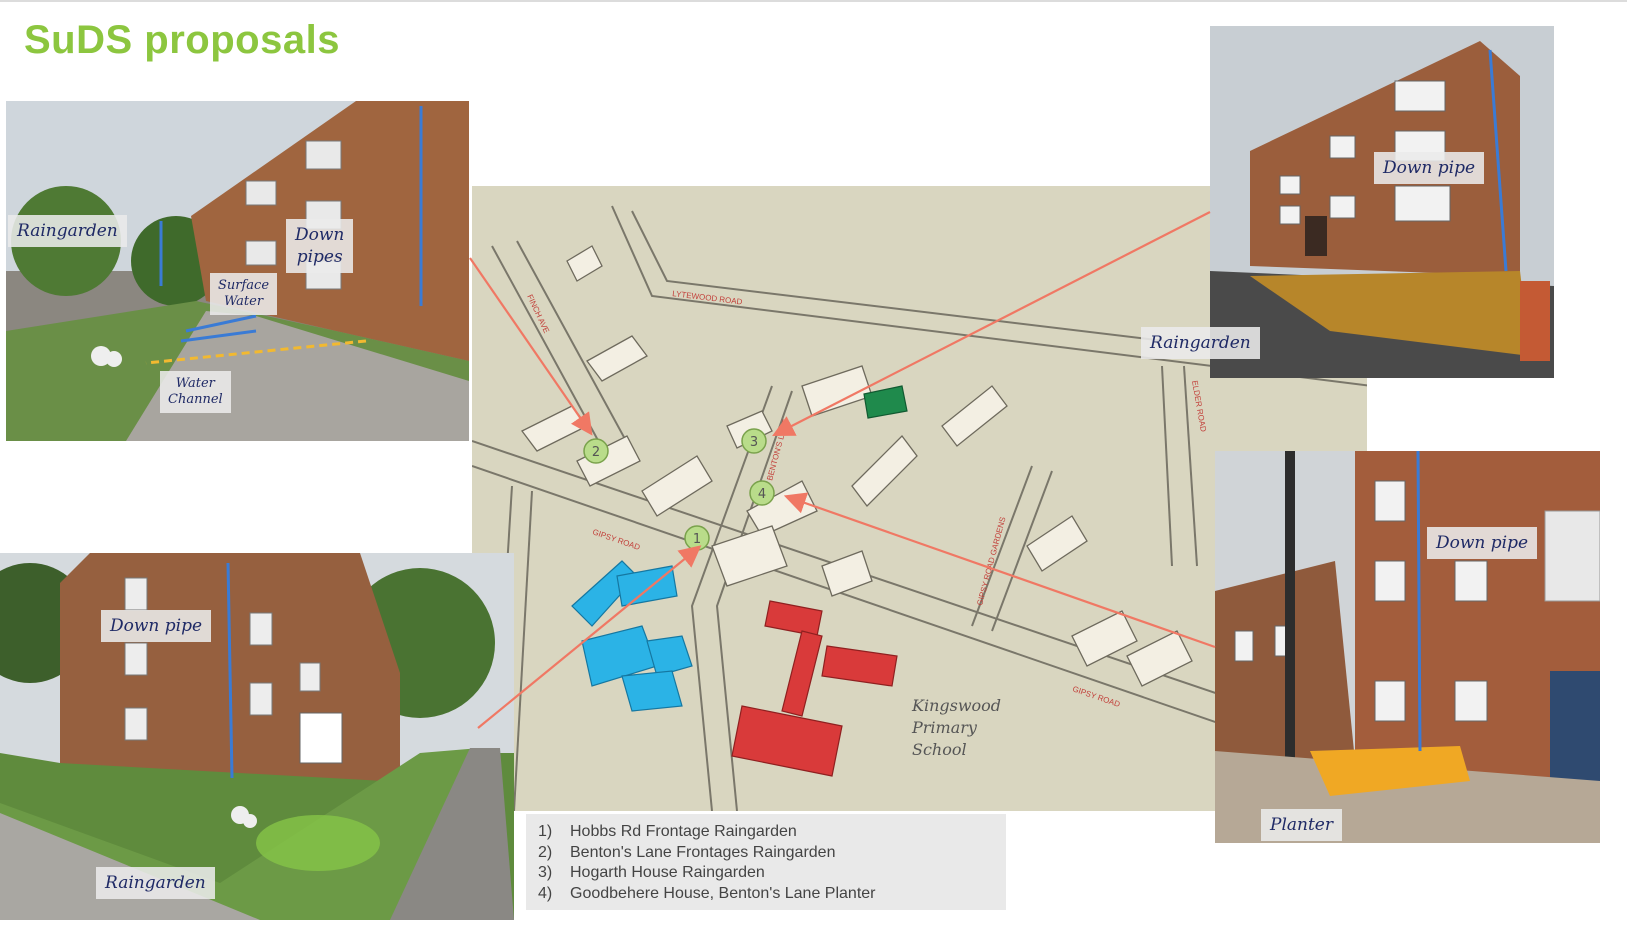 The height and width of the screenshot is (931, 1627). I want to click on school-label-1: Kingswood, so click(956, 705).